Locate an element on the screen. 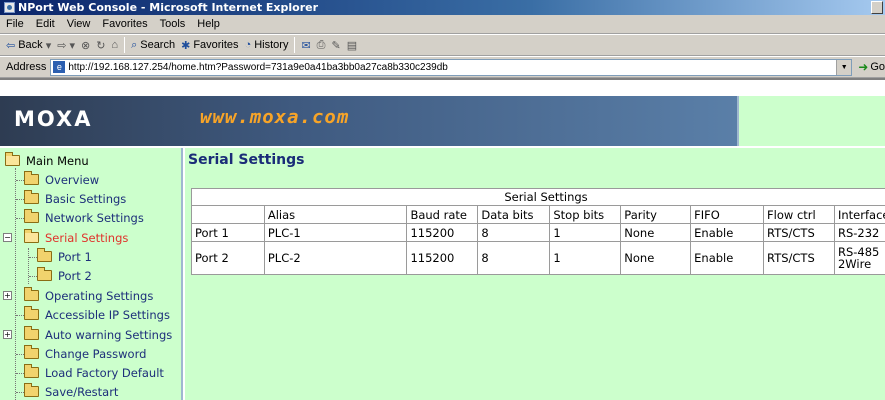 Image resolution: width=885 pixels, height=400 pixels. menu-help: Help is located at coordinates (208, 24).